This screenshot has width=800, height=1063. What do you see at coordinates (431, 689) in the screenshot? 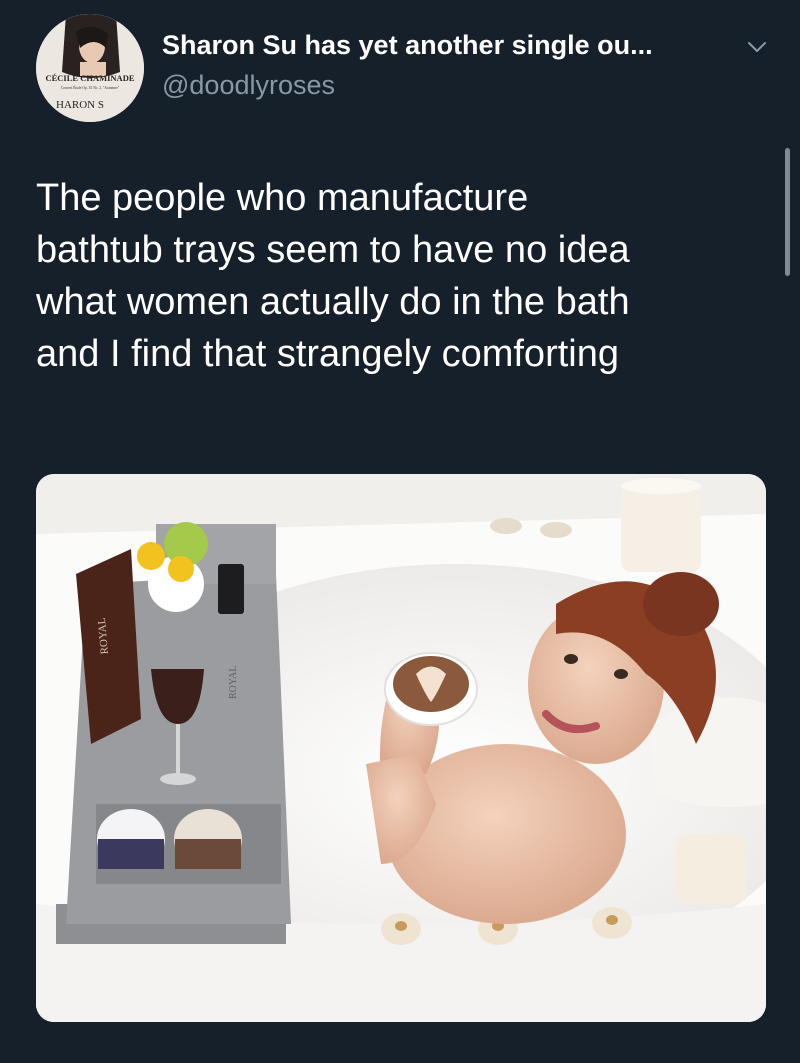
I see `coffee-cup` at bounding box center [431, 689].